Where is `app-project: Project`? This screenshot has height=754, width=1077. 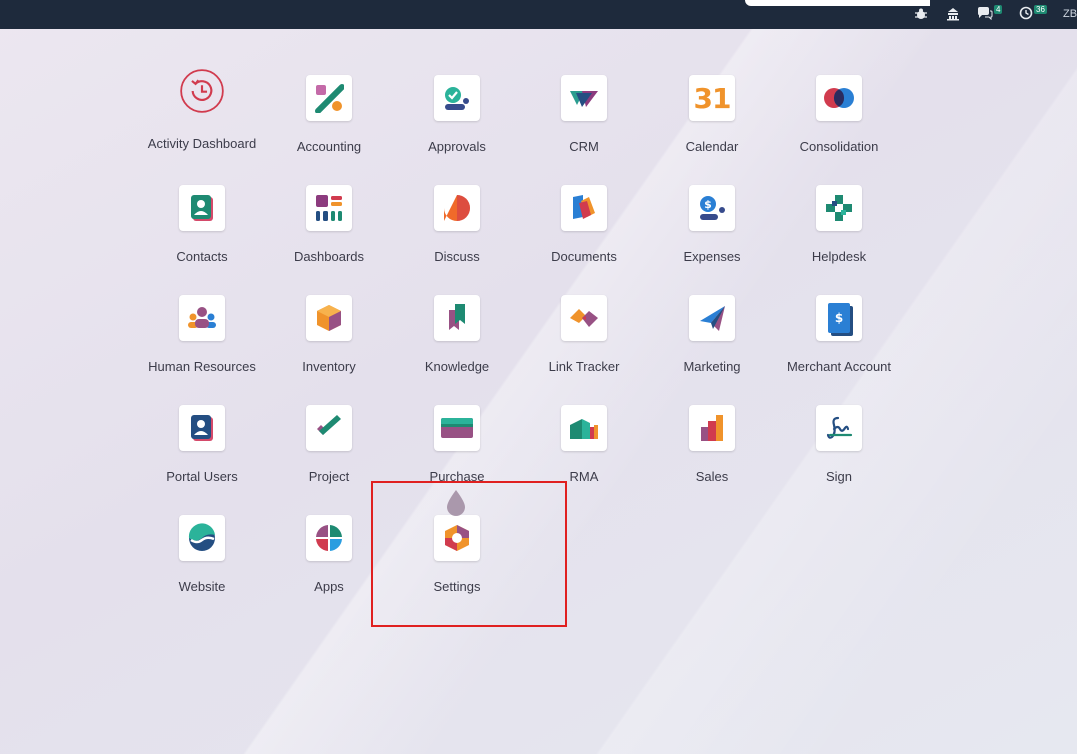 app-project: Project is located at coordinates (329, 444).